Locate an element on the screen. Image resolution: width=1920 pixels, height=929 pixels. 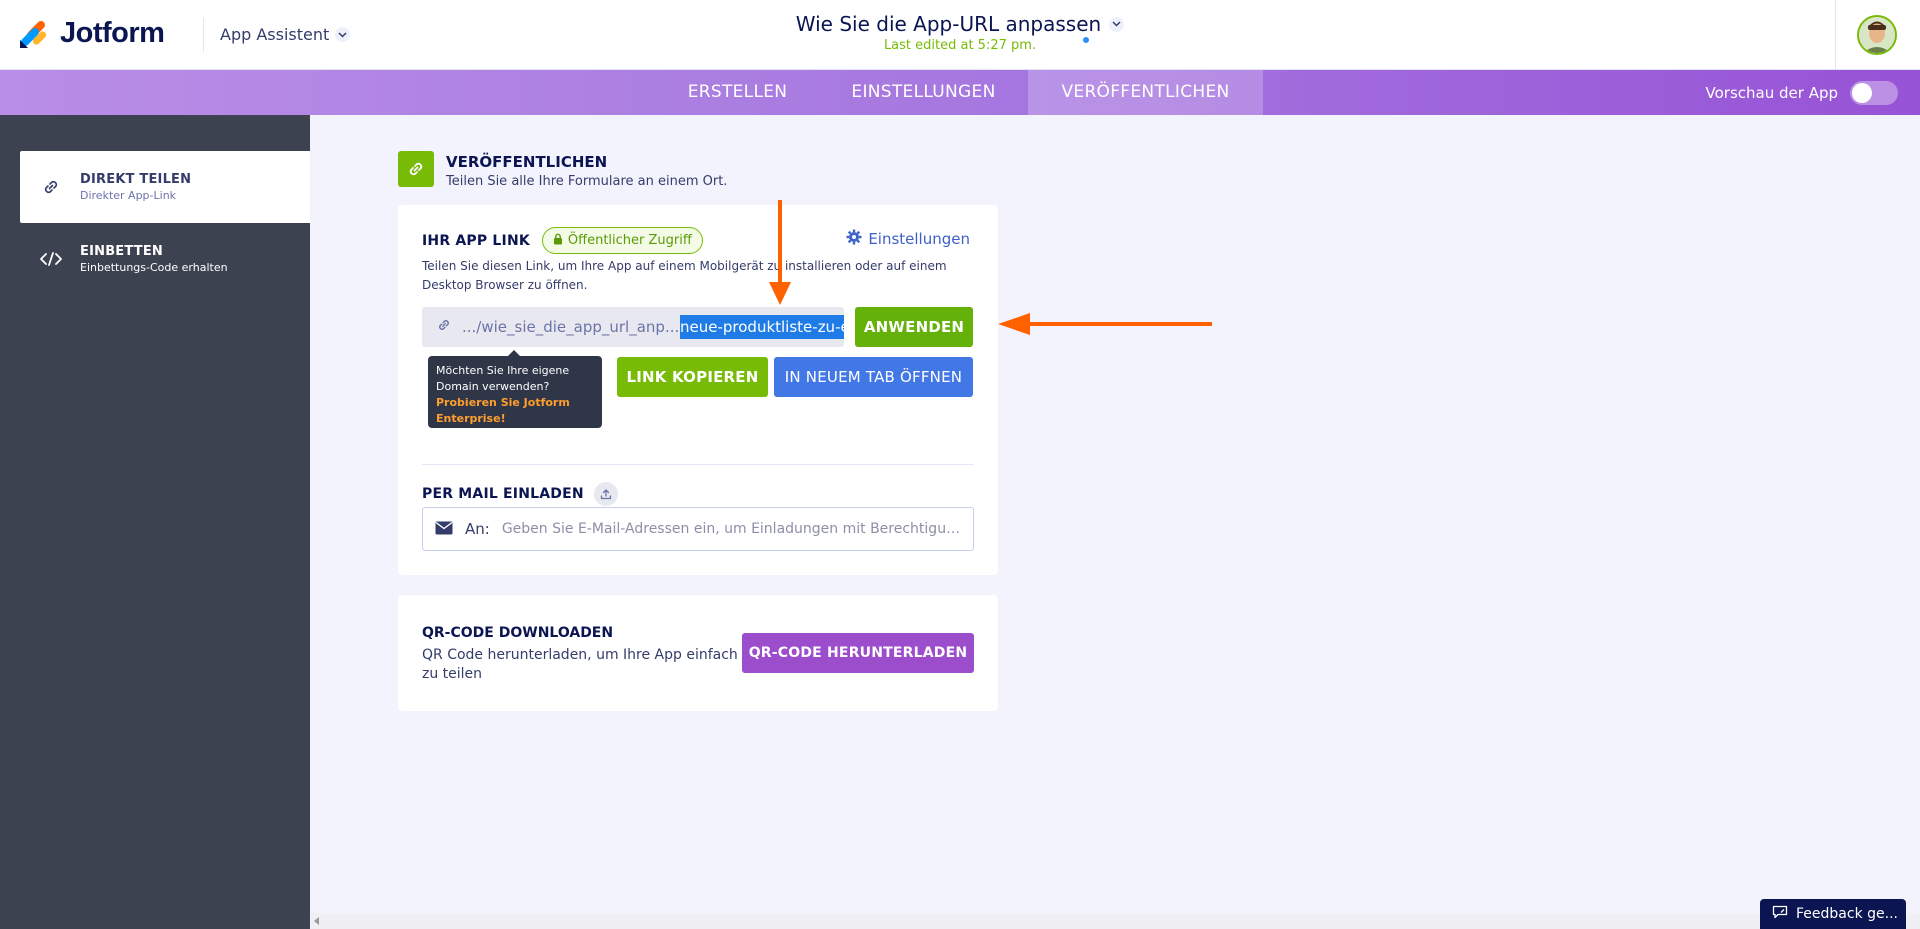
horizontal-scrollbar is located at coordinates (1115, 921).